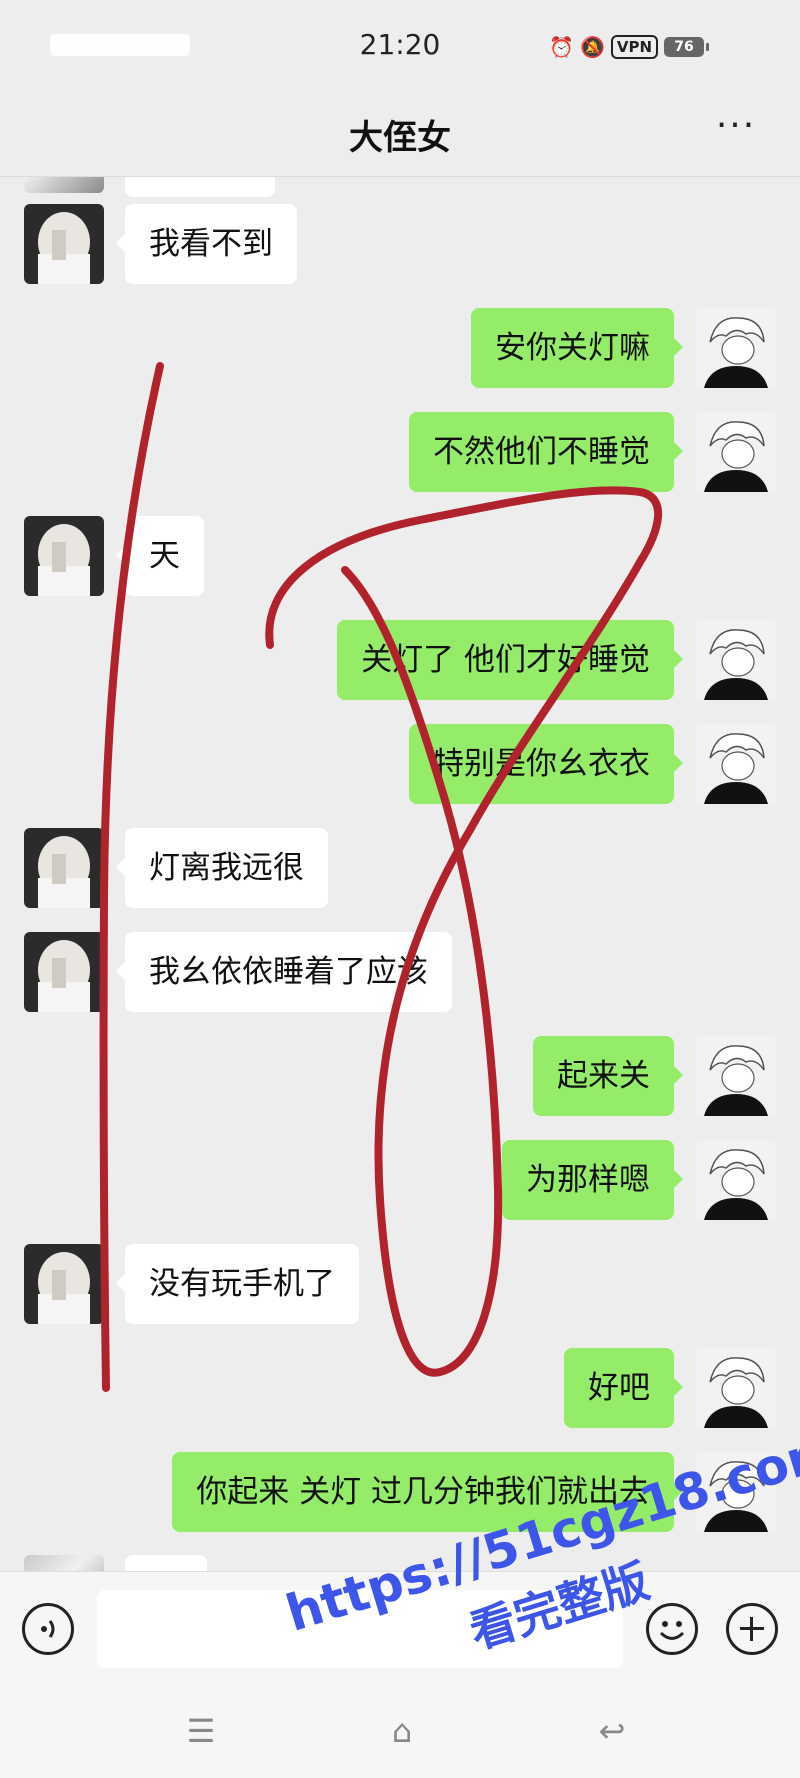  I want to click on plus-sign-icon, so click(752, 1629).